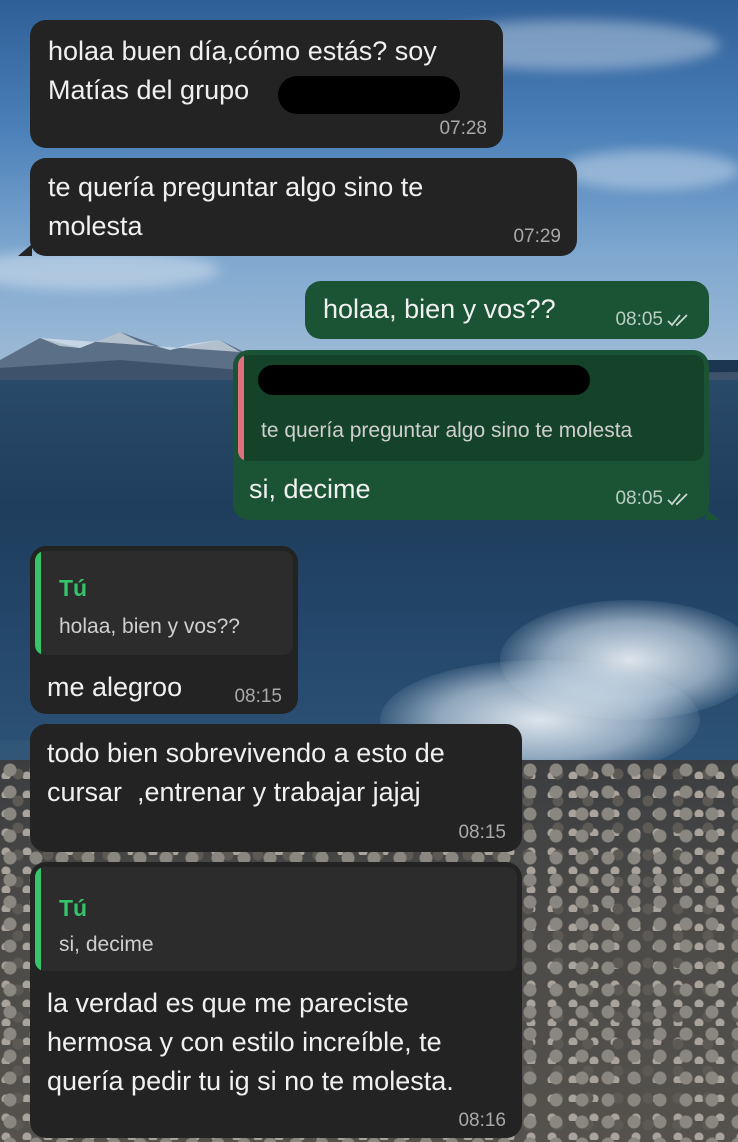 The image size is (738, 1142). I want to click on outgoing-message: holaa, bien y vos?? 08:05, so click(507, 310).